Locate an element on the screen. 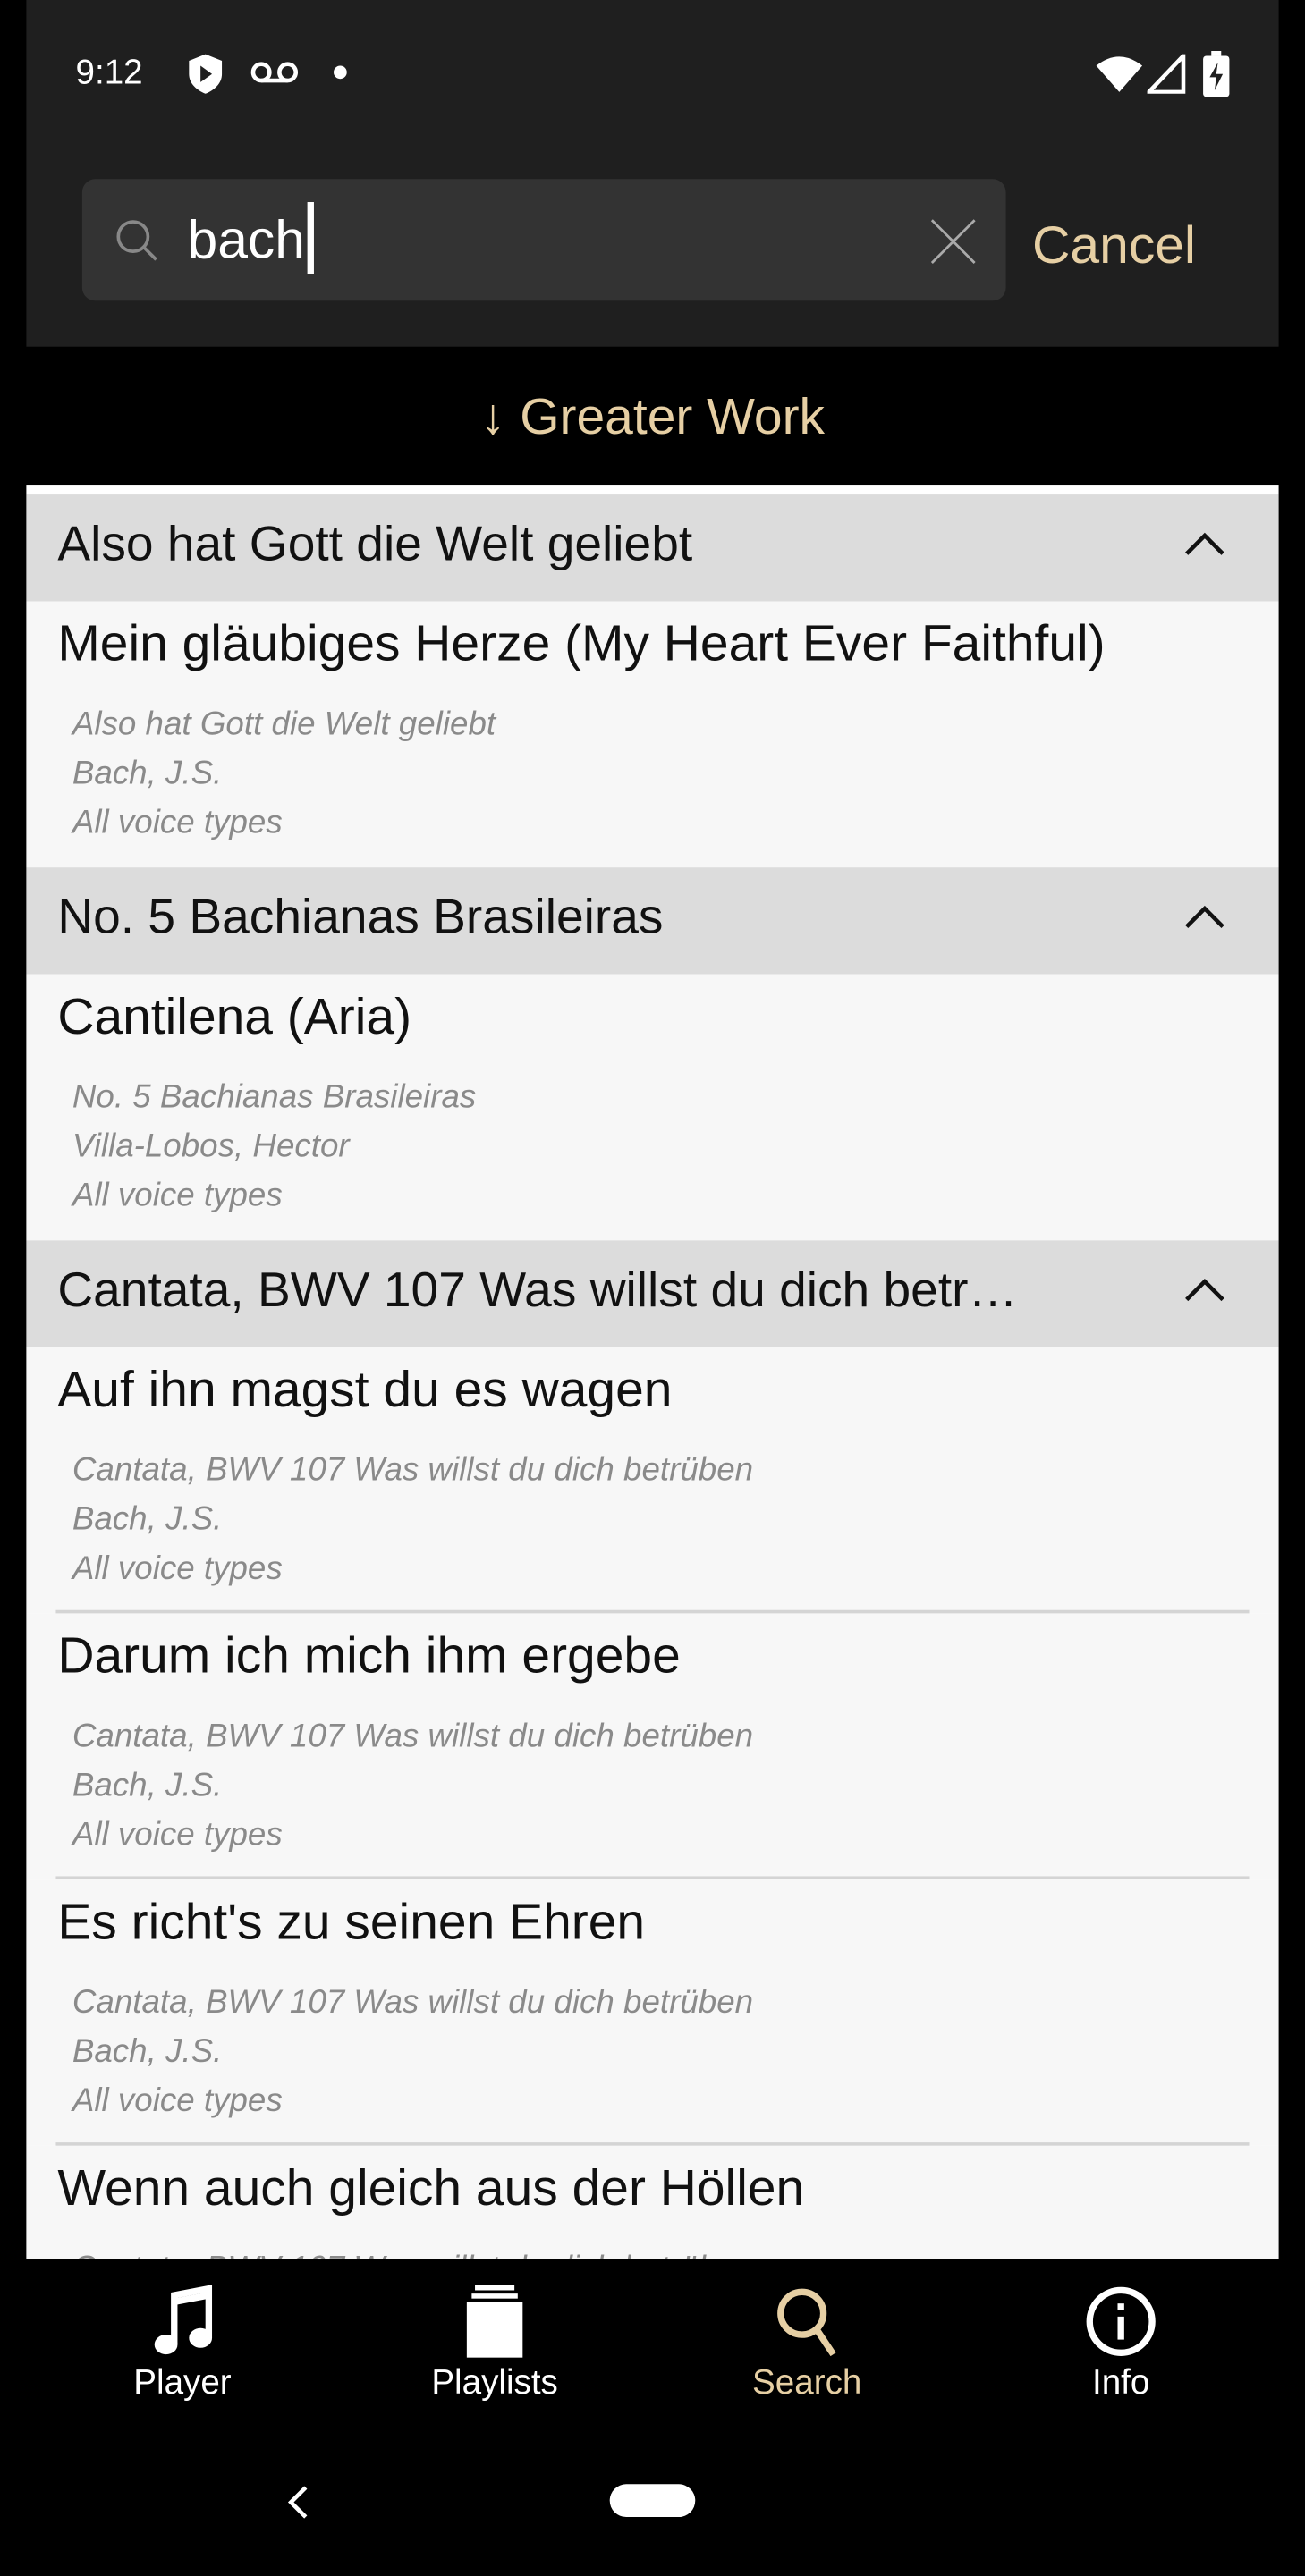 The image size is (1305, 2576). tab-search: Search is located at coordinates (807, 2344).